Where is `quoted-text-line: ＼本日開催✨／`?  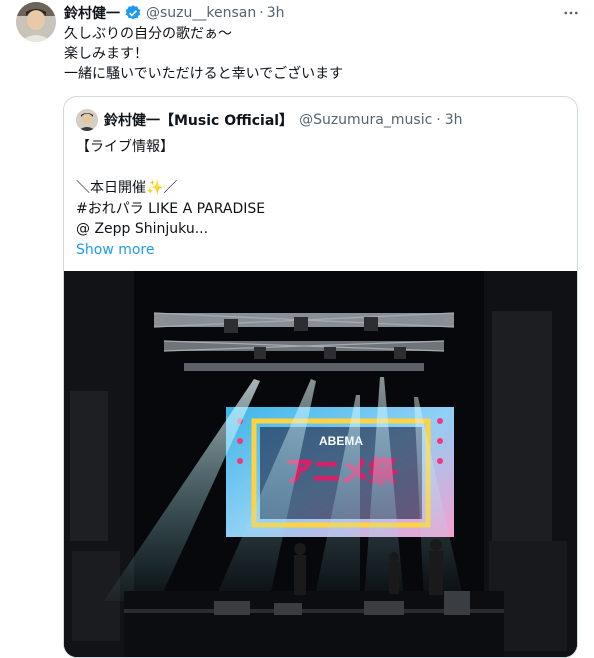 quoted-text-line: ＼本日開催✨／ is located at coordinates (127, 188).